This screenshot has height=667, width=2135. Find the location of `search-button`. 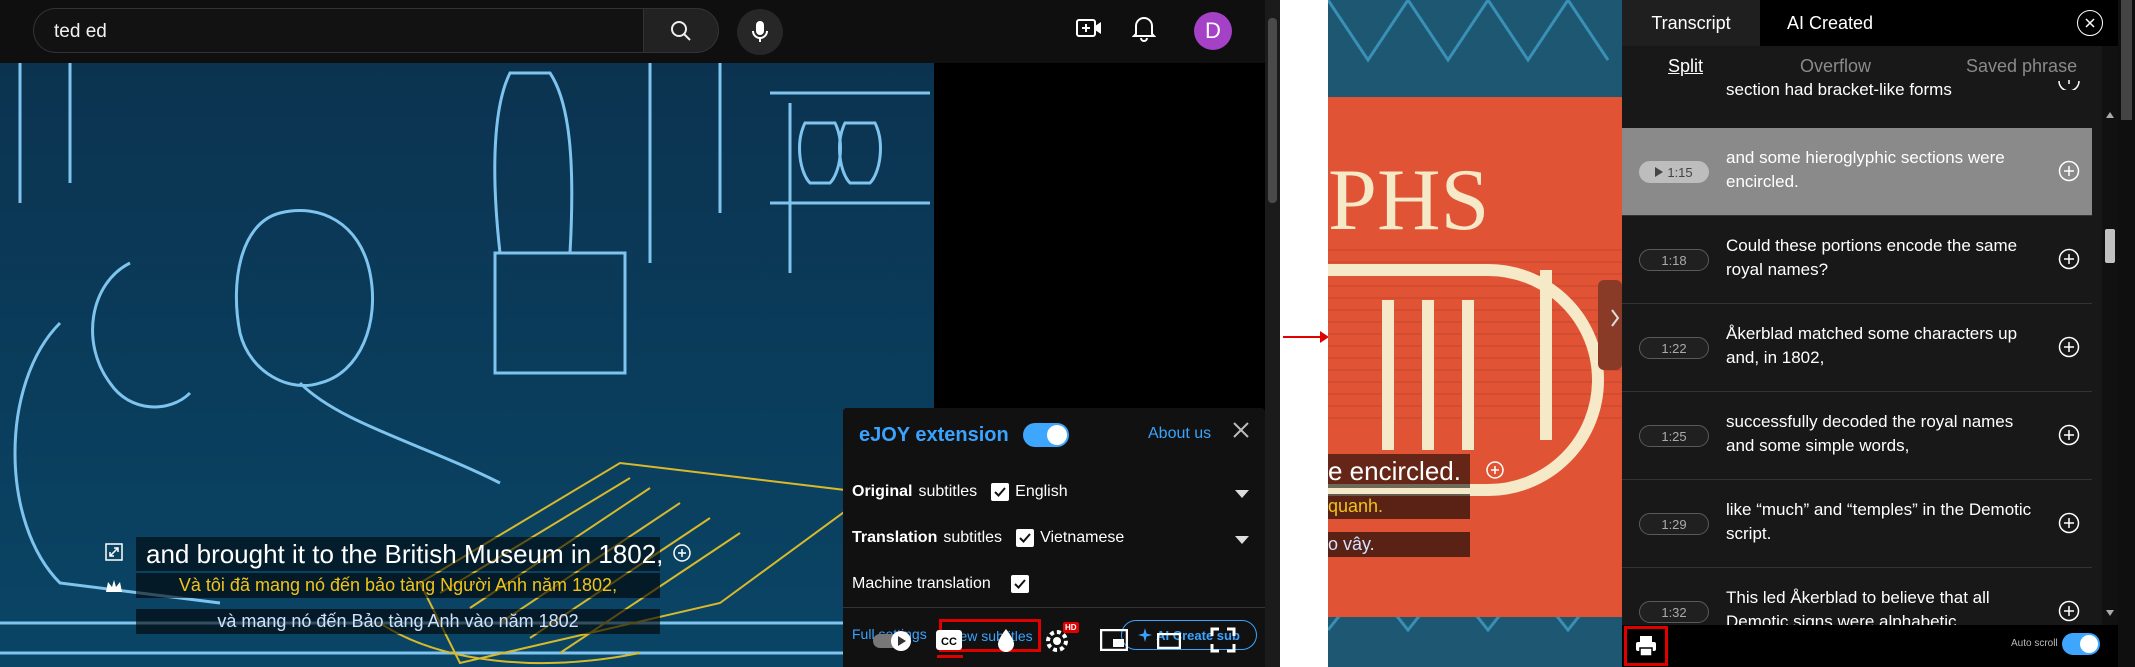

search-button is located at coordinates (681, 30).